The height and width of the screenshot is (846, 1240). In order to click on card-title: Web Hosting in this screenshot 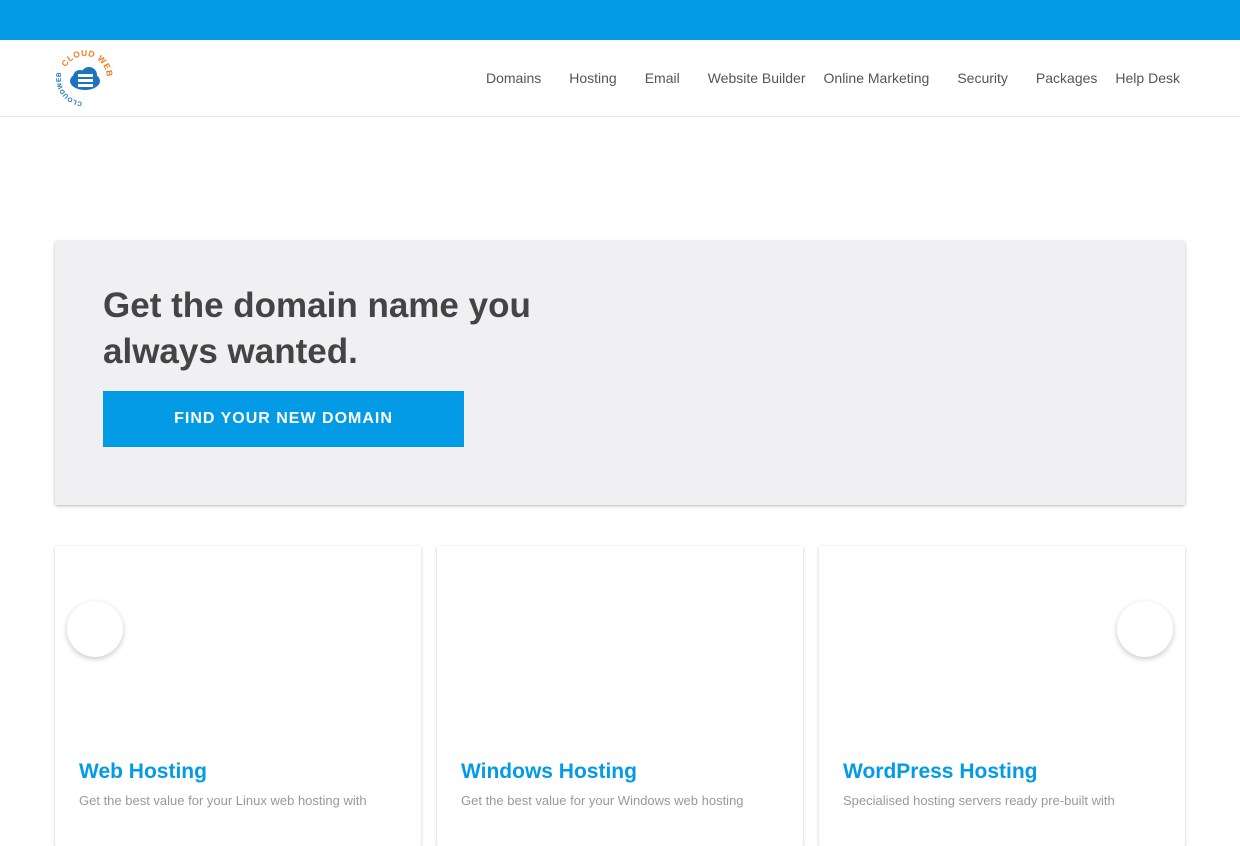, I will do `click(143, 772)`.